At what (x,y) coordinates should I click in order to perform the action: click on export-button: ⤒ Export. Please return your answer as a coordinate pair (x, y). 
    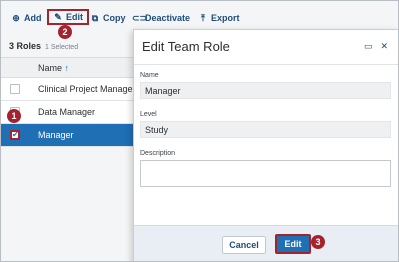
    Looking at the image, I should click on (219, 18).